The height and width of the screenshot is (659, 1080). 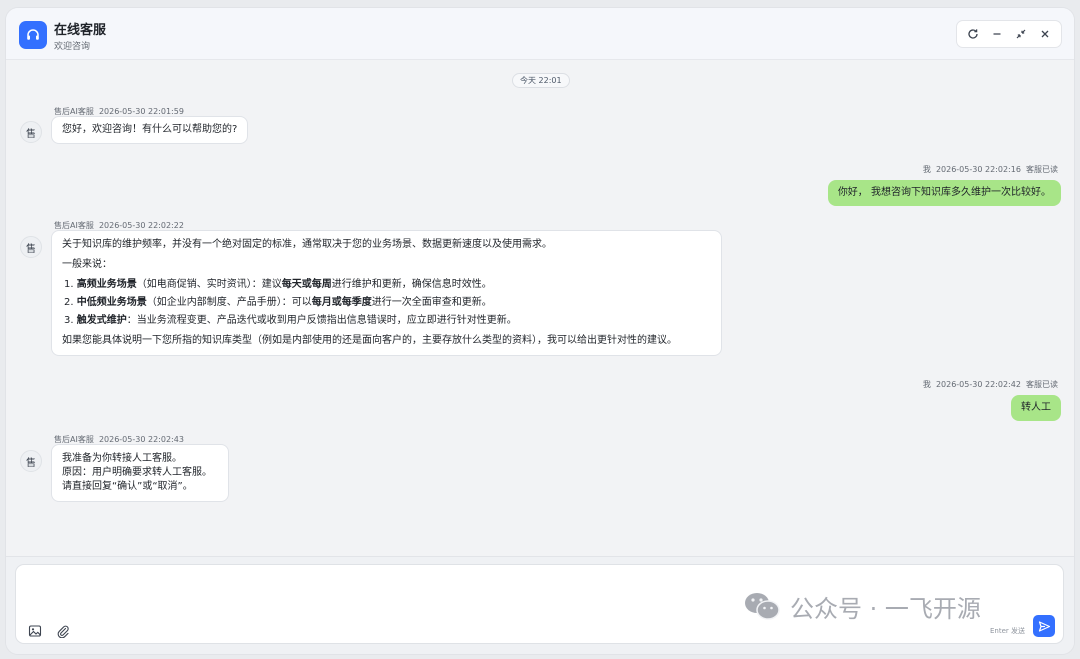 I want to click on send-hint: Enter 发送, so click(x=1007, y=631).